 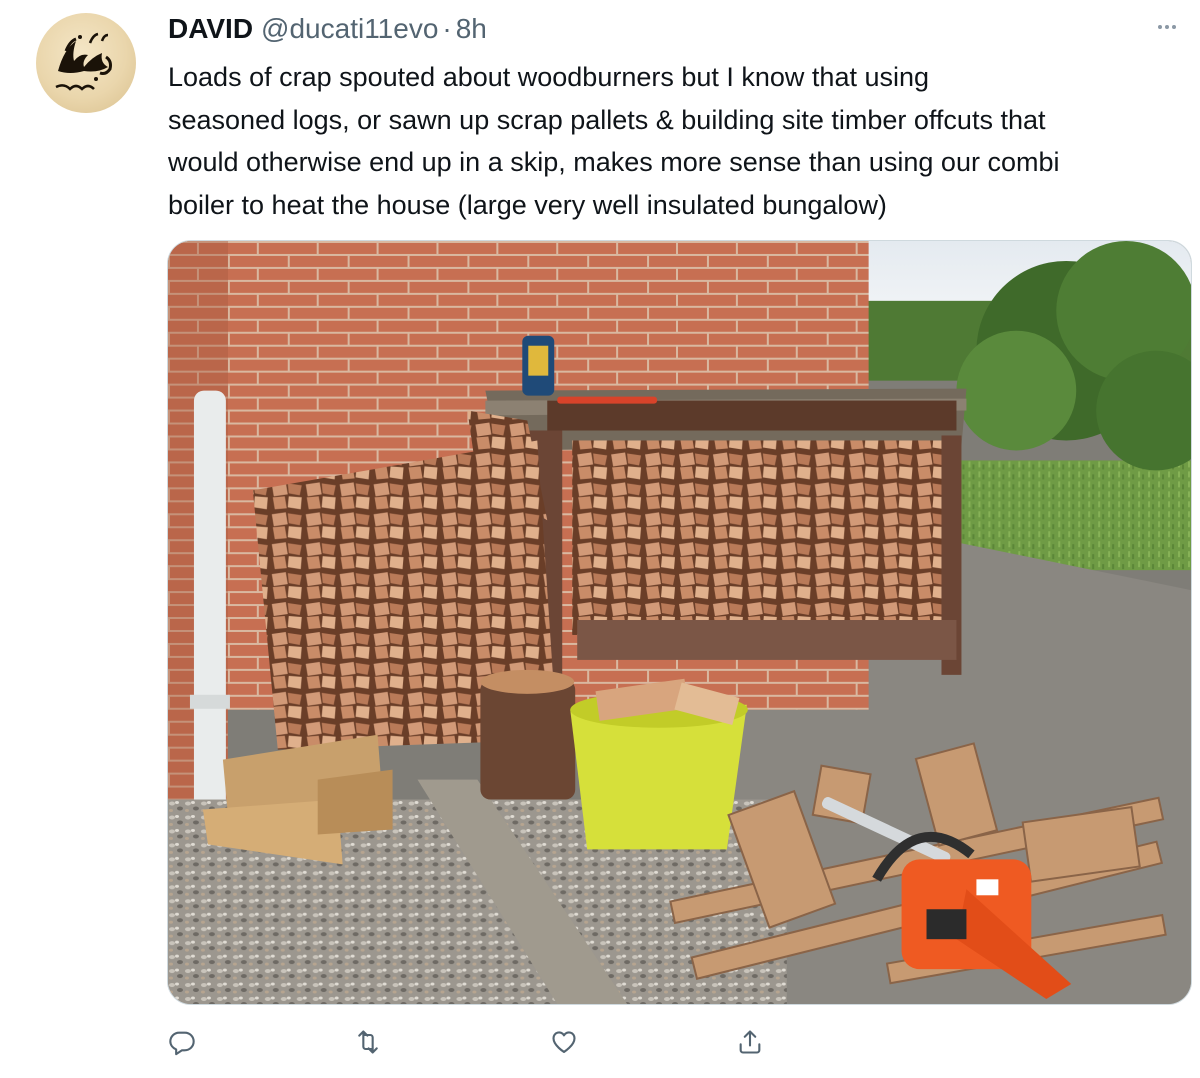 I want to click on avatar, so click(x=86, y=63).